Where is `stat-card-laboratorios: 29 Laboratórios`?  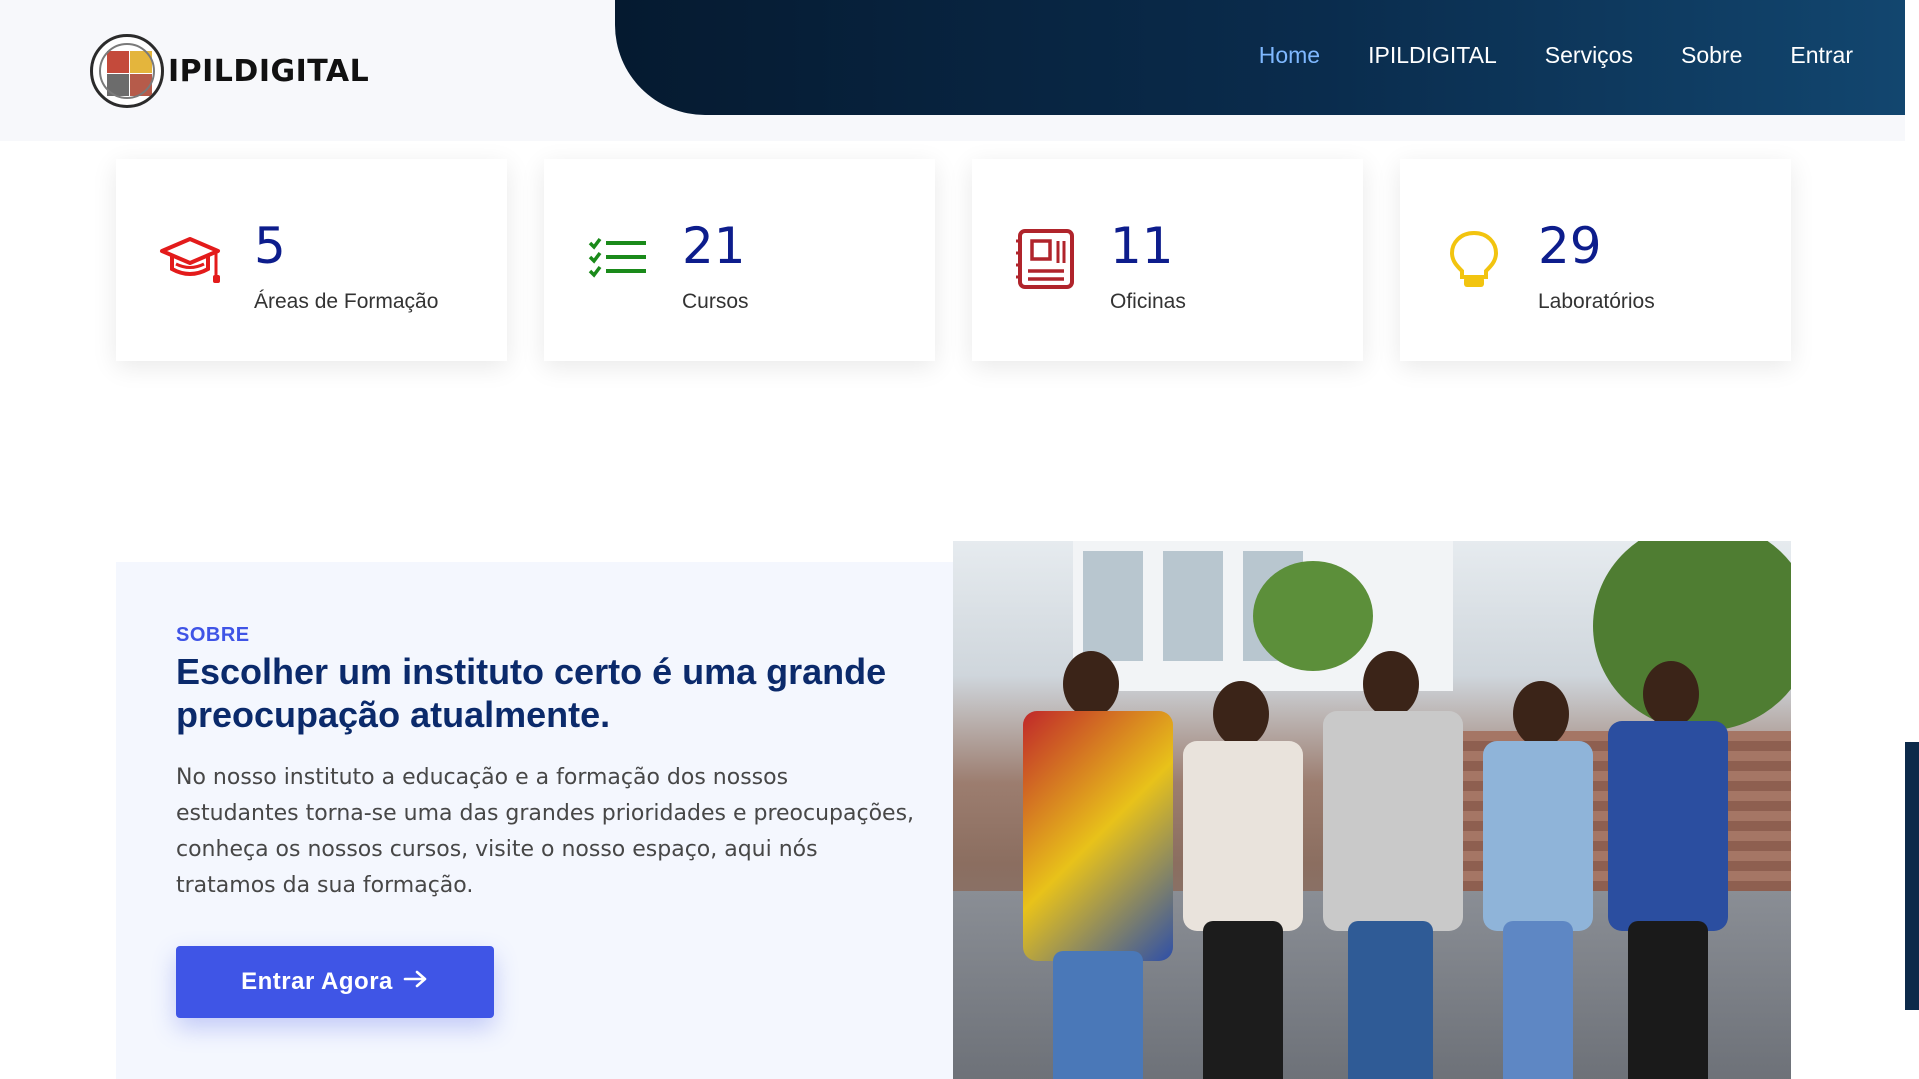 stat-card-laboratorios: 29 Laboratórios is located at coordinates (1595, 260).